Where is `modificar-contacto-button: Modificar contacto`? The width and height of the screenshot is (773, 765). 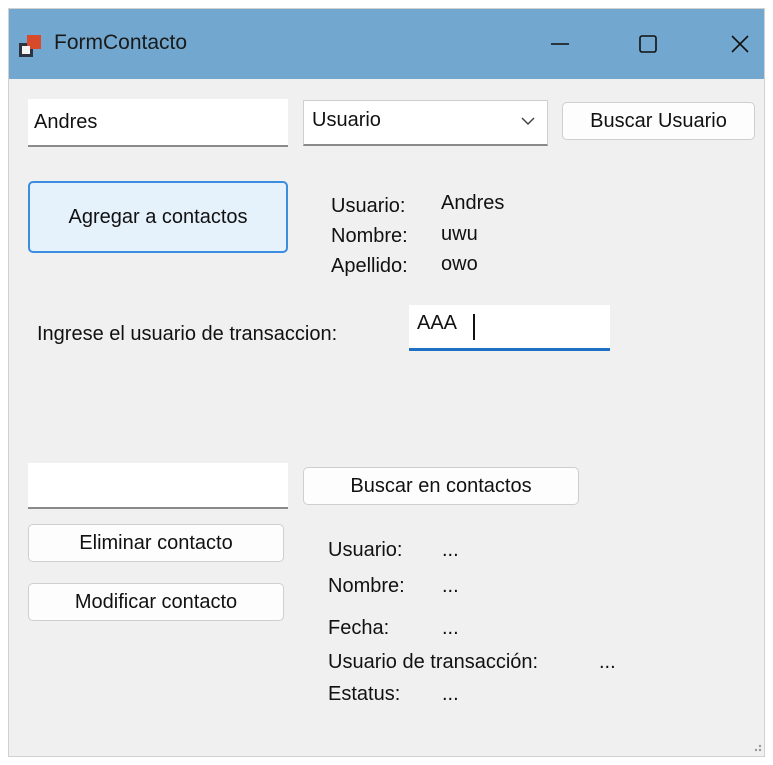
modificar-contacto-button: Modificar contacto is located at coordinates (156, 602).